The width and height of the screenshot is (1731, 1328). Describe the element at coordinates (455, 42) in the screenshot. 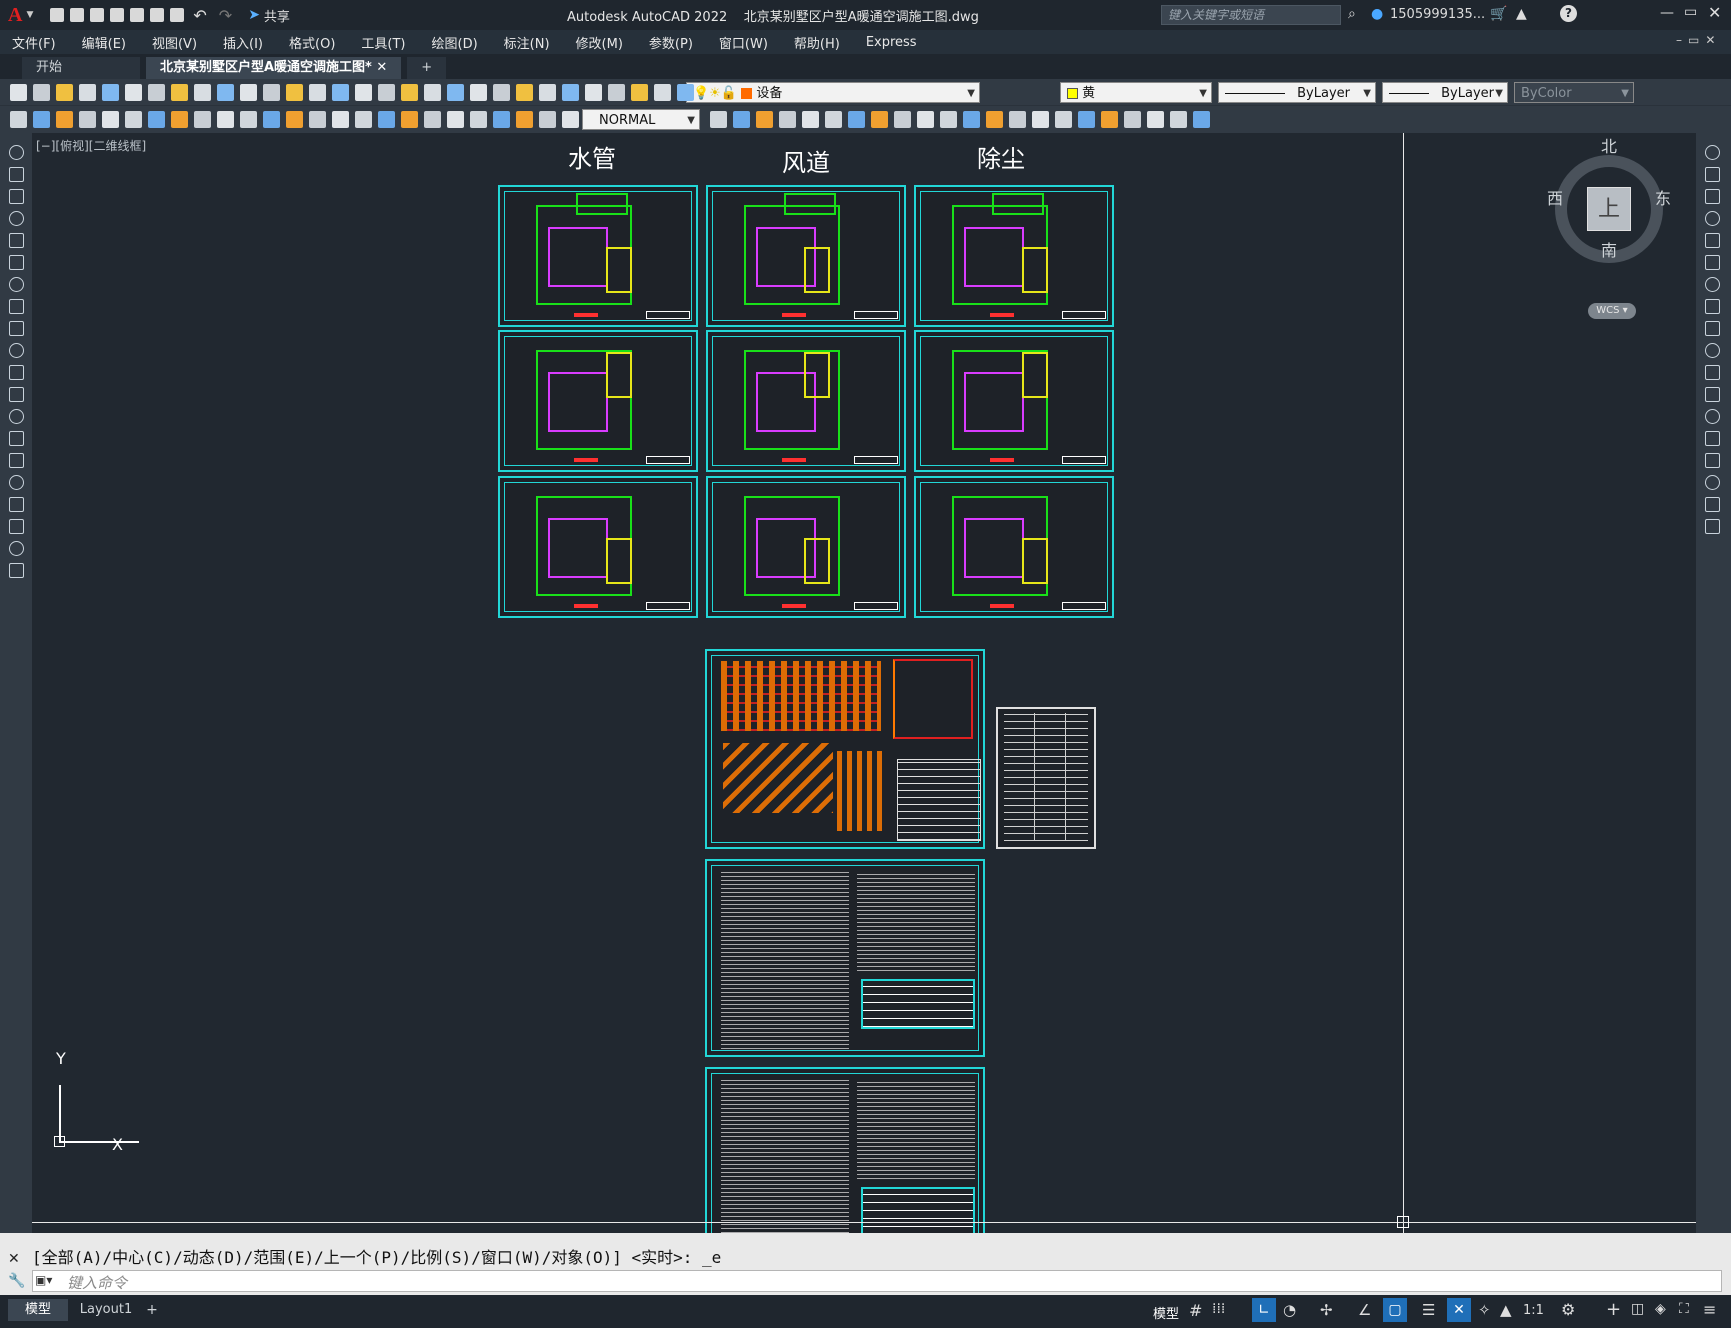

I see `menu-item-6: 绘图(D)` at that location.